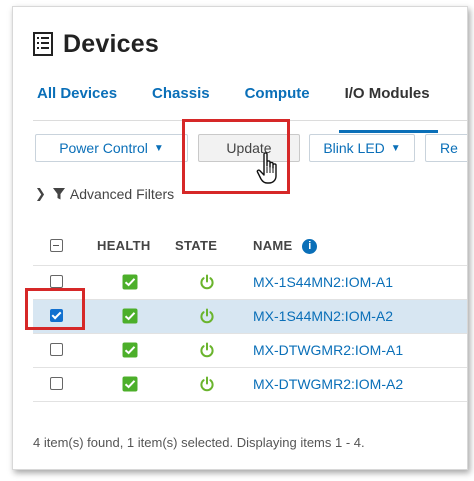 Image resolution: width=474 pixels, height=481 pixels. Describe the element at coordinates (124, 245) in the screenshot. I see `column-health: HEALTH` at that location.